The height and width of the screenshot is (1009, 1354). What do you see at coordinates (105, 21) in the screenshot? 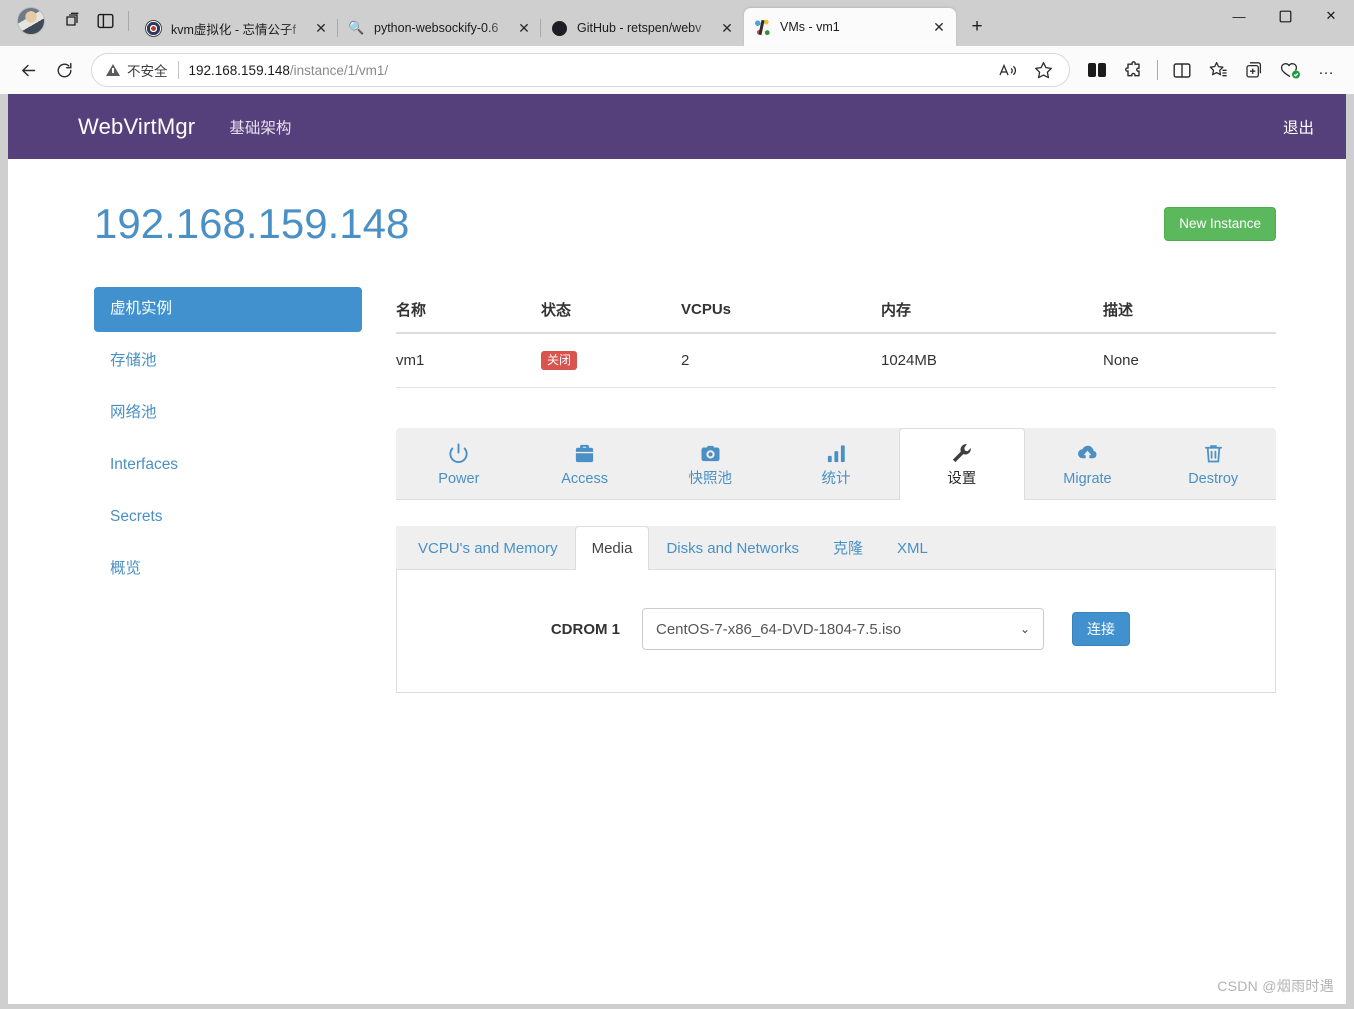
I see `split-pane-icon` at bounding box center [105, 21].